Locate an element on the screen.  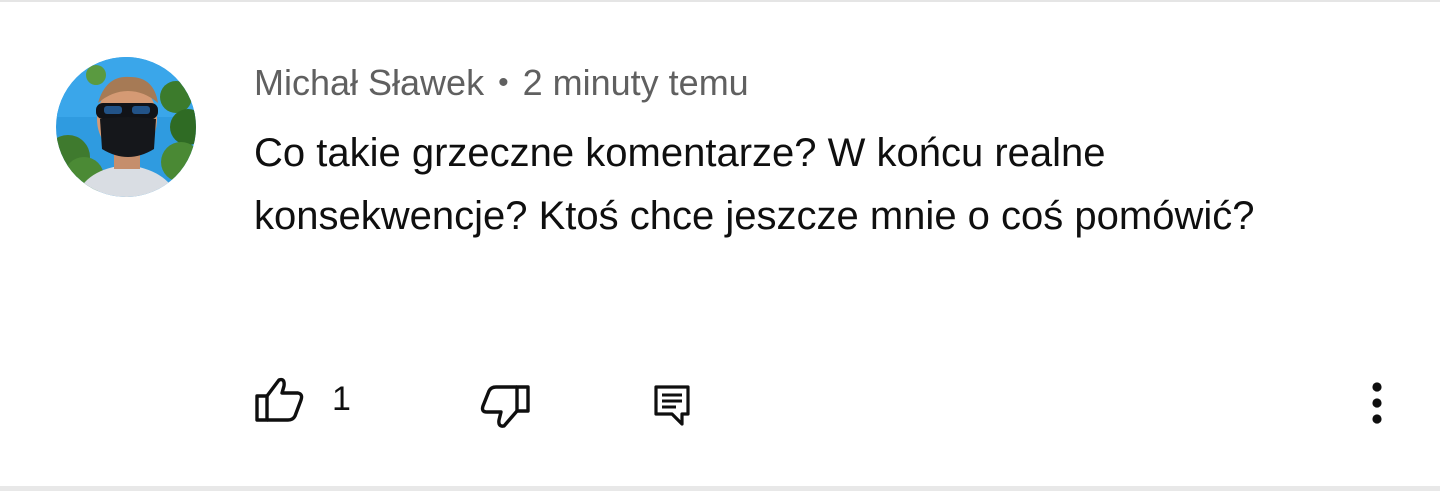
like-button: 1 is located at coordinates (302, 399).